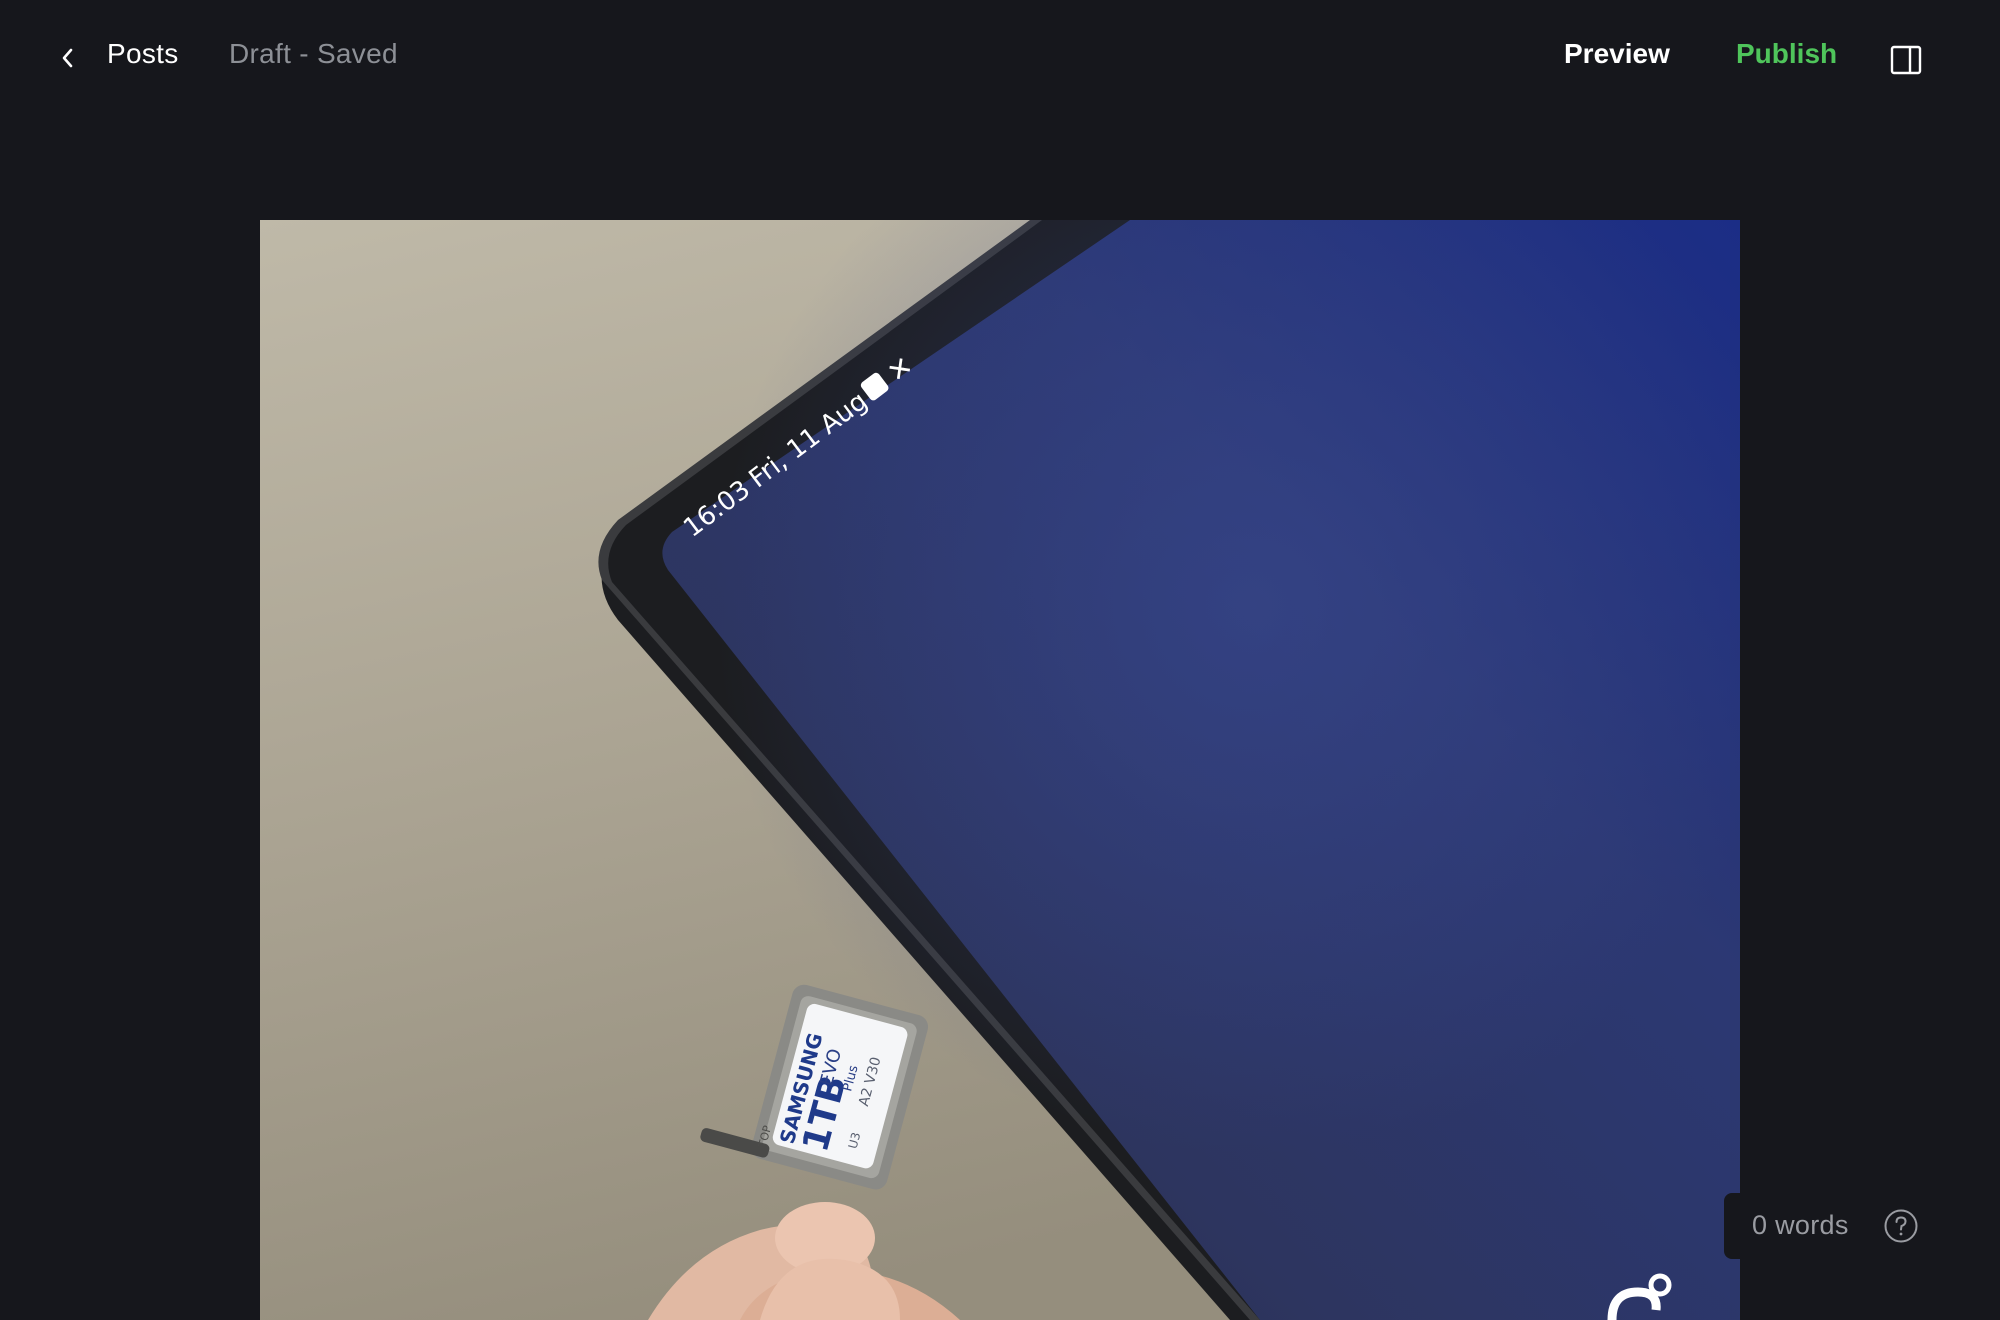  I want to click on sidebar-toggle-button, so click(1906, 60).